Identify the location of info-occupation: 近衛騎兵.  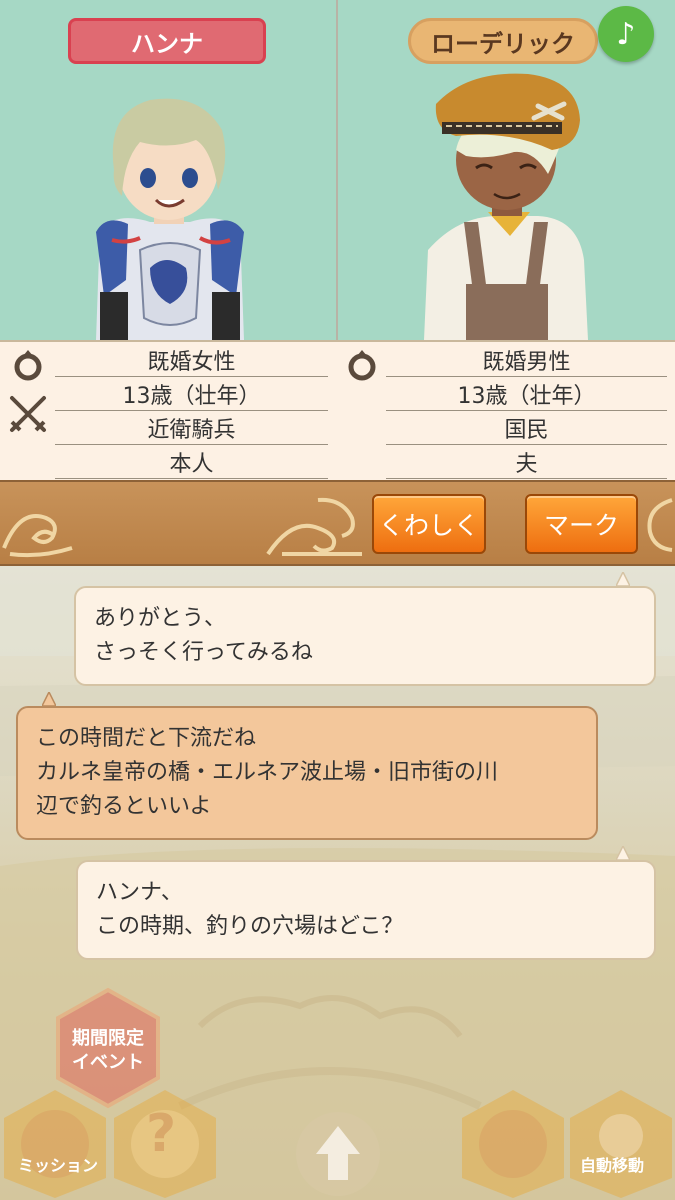
(191, 428).